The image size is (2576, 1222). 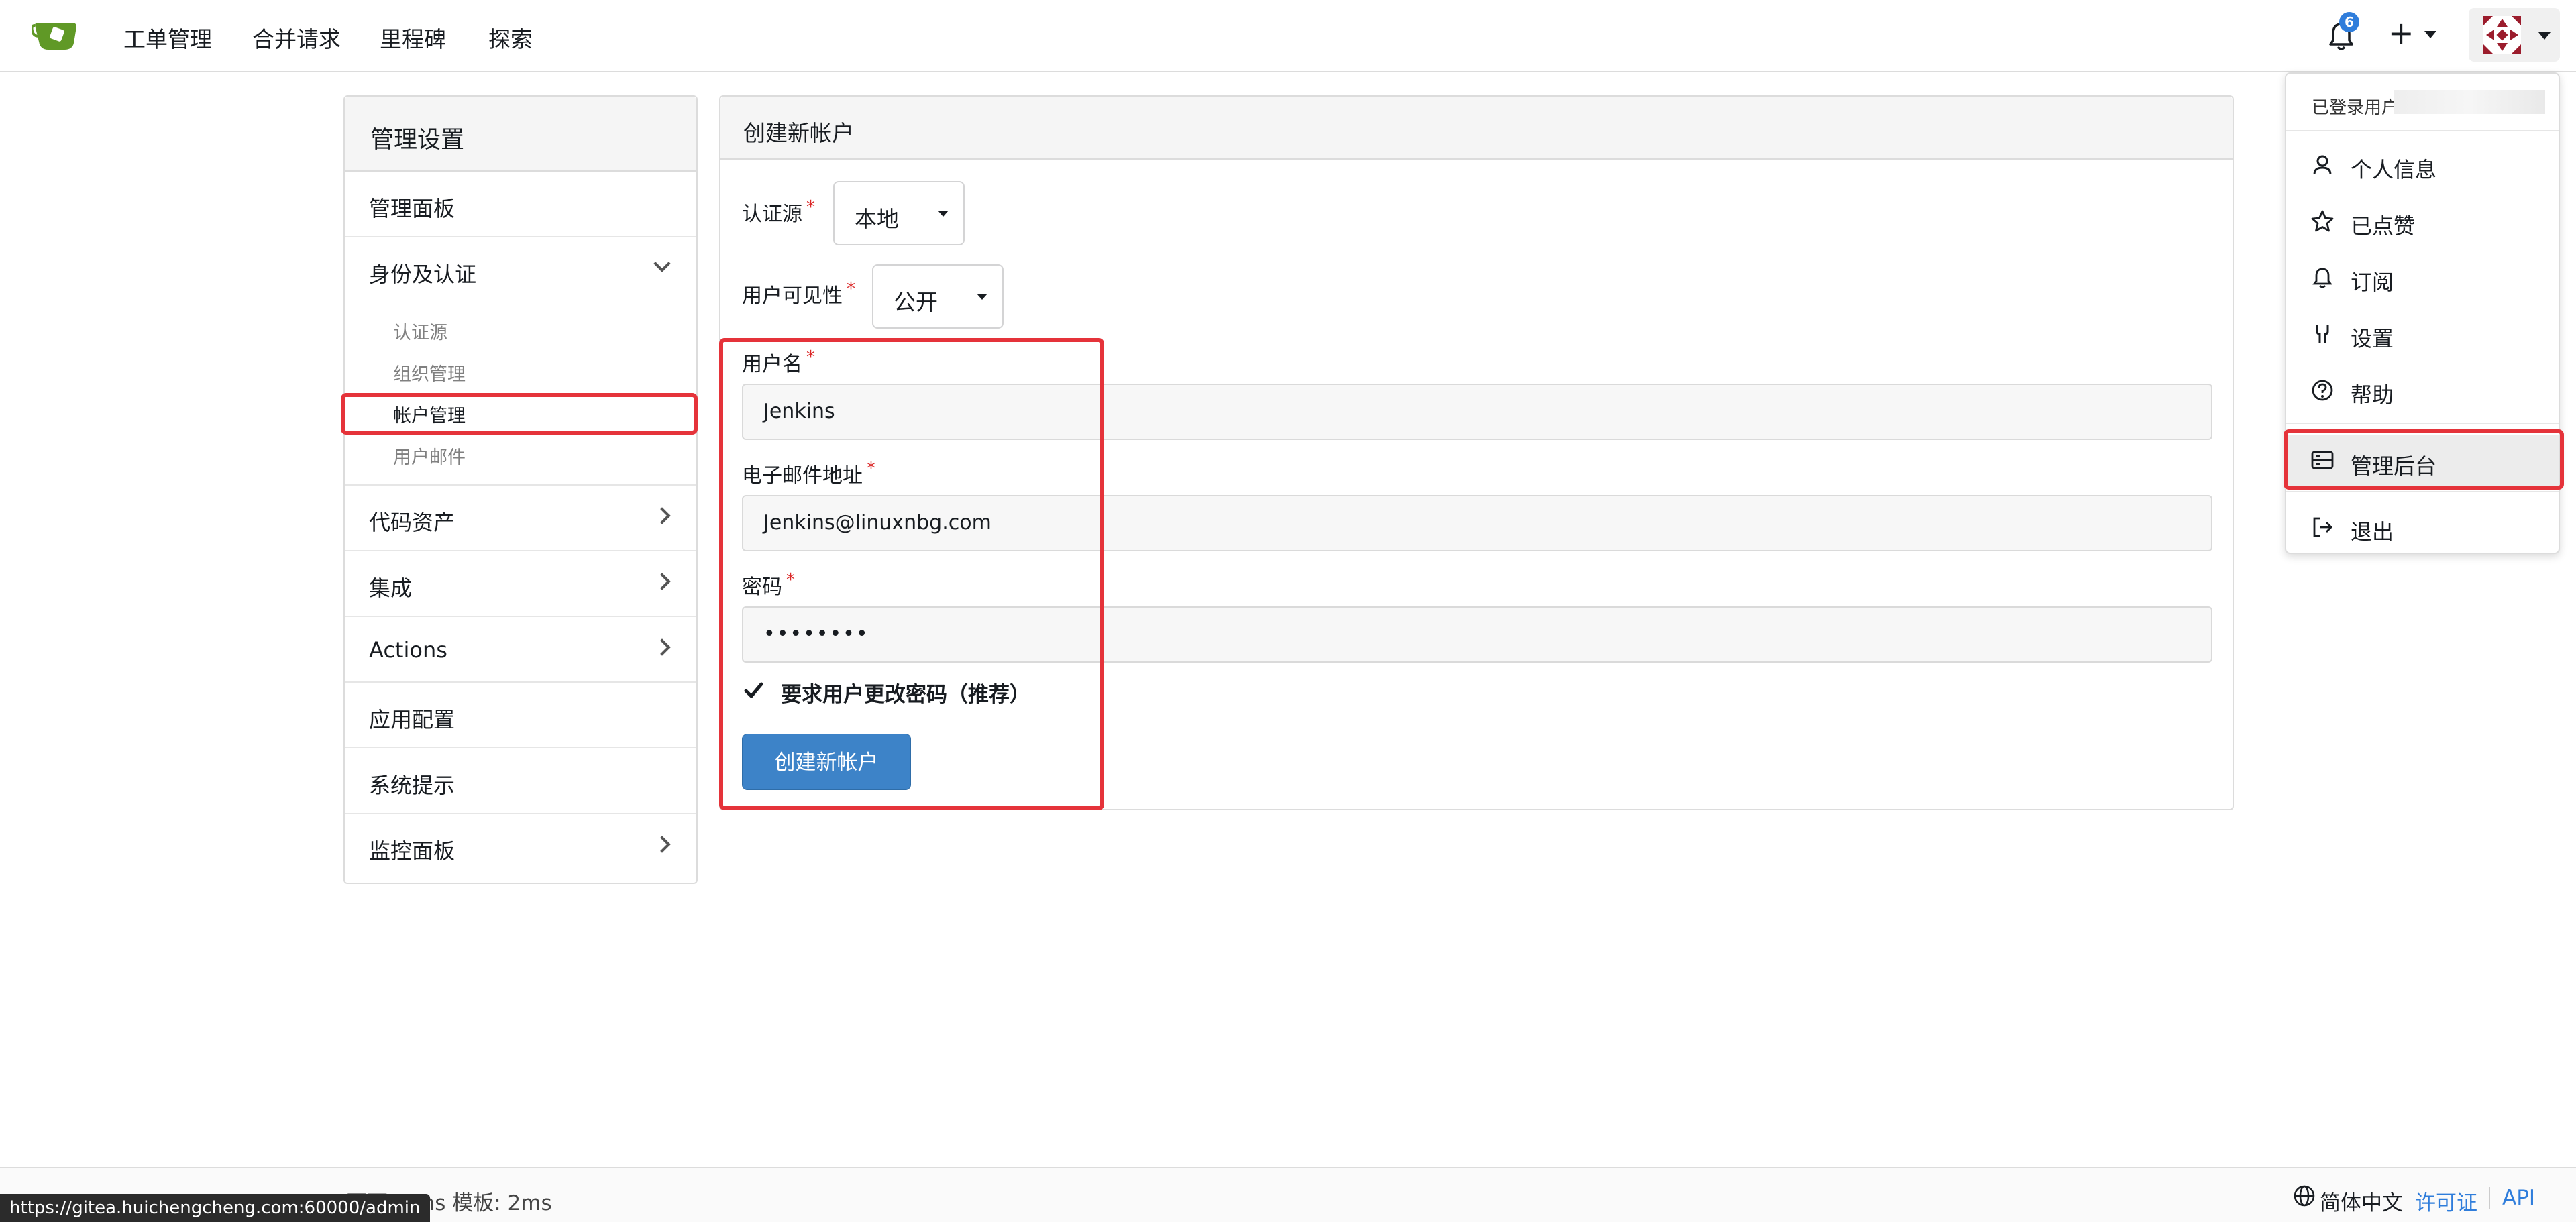 What do you see at coordinates (2361, 1201) in the screenshot?
I see `language-selector: 简体中文` at bounding box center [2361, 1201].